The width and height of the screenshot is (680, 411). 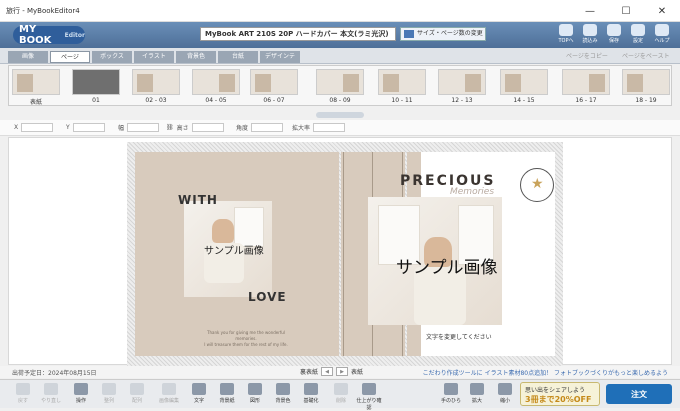 What do you see at coordinates (590, 11) in the screenshot?
I see `minimize-button: —` at bounding box center [590, 11].